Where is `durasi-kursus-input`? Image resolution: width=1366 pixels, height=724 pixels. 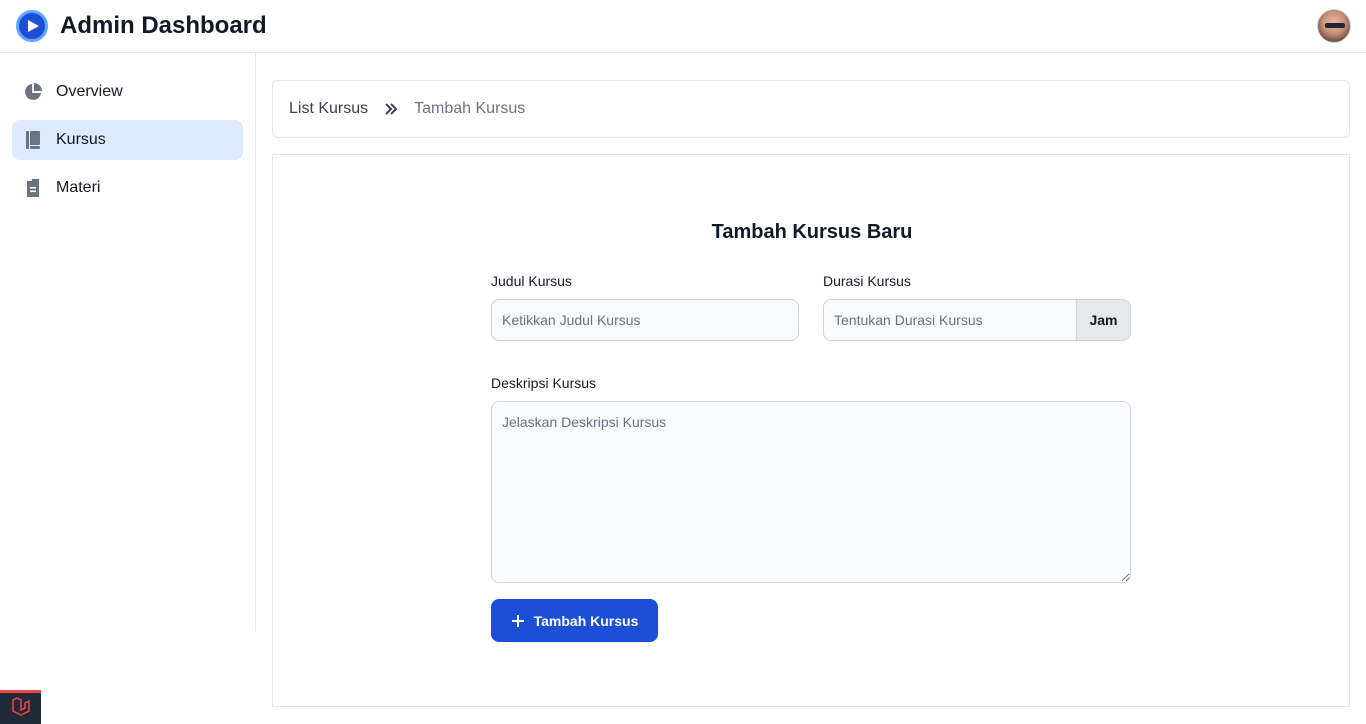
durasi-kursus-input is located at coordinates (950, 320).